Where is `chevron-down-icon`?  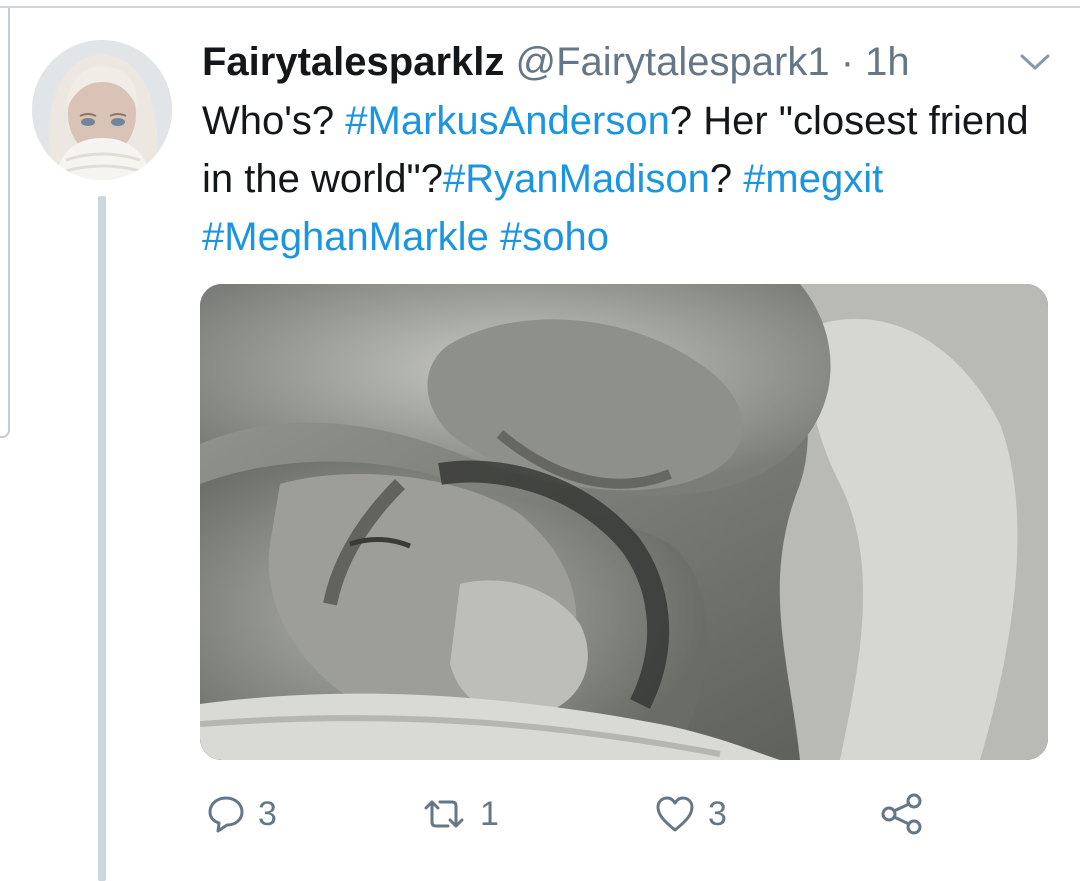
chevron-down-icon is located at coordinates (1035, 62).